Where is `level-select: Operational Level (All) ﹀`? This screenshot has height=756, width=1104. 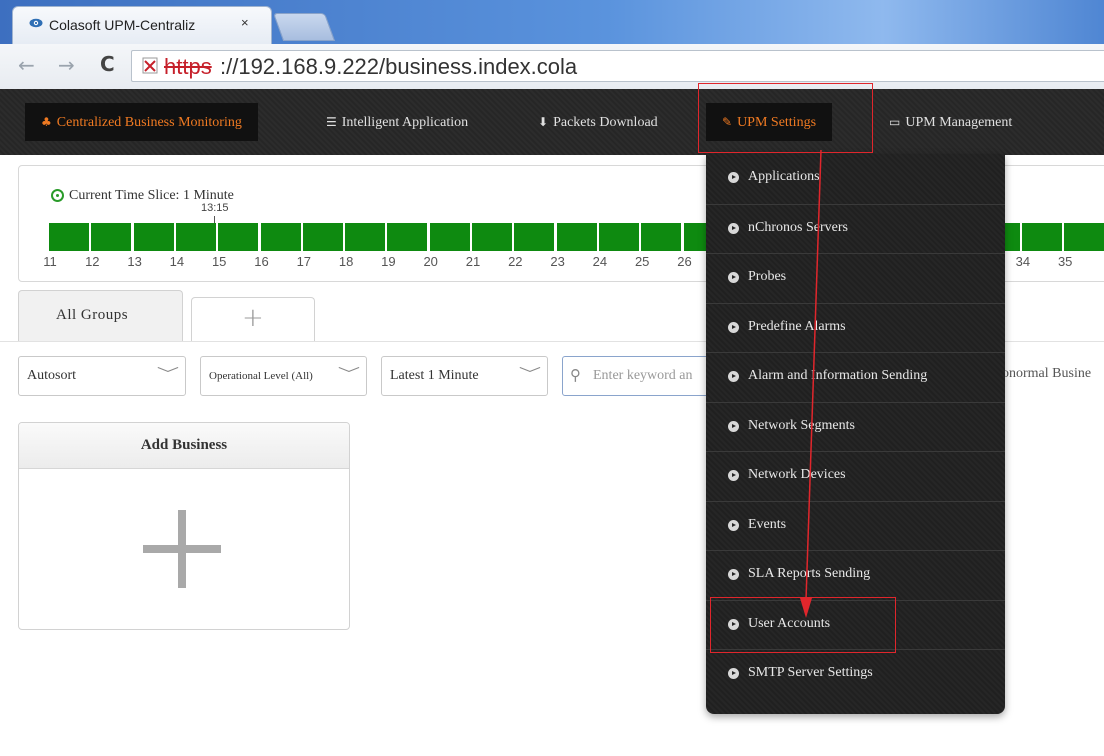 level-select: Operational Level (All) ﹀ is located at coordinates (283, 376).